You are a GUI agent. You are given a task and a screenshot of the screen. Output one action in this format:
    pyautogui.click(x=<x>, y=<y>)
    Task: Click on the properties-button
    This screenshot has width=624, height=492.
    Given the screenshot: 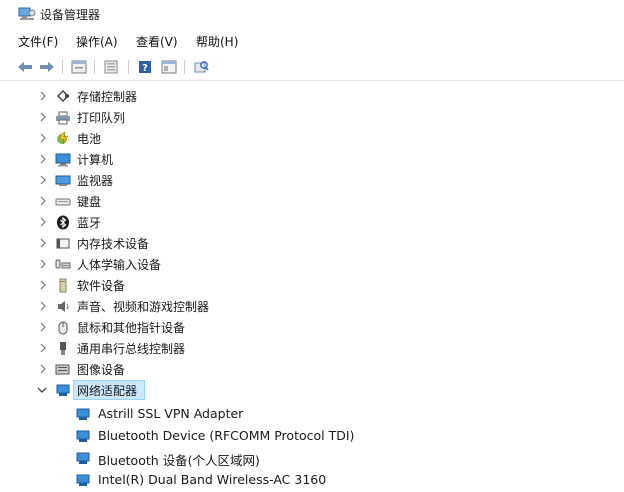 What is the action you would take?
    pyautogui.click(x=79, y=67)
    